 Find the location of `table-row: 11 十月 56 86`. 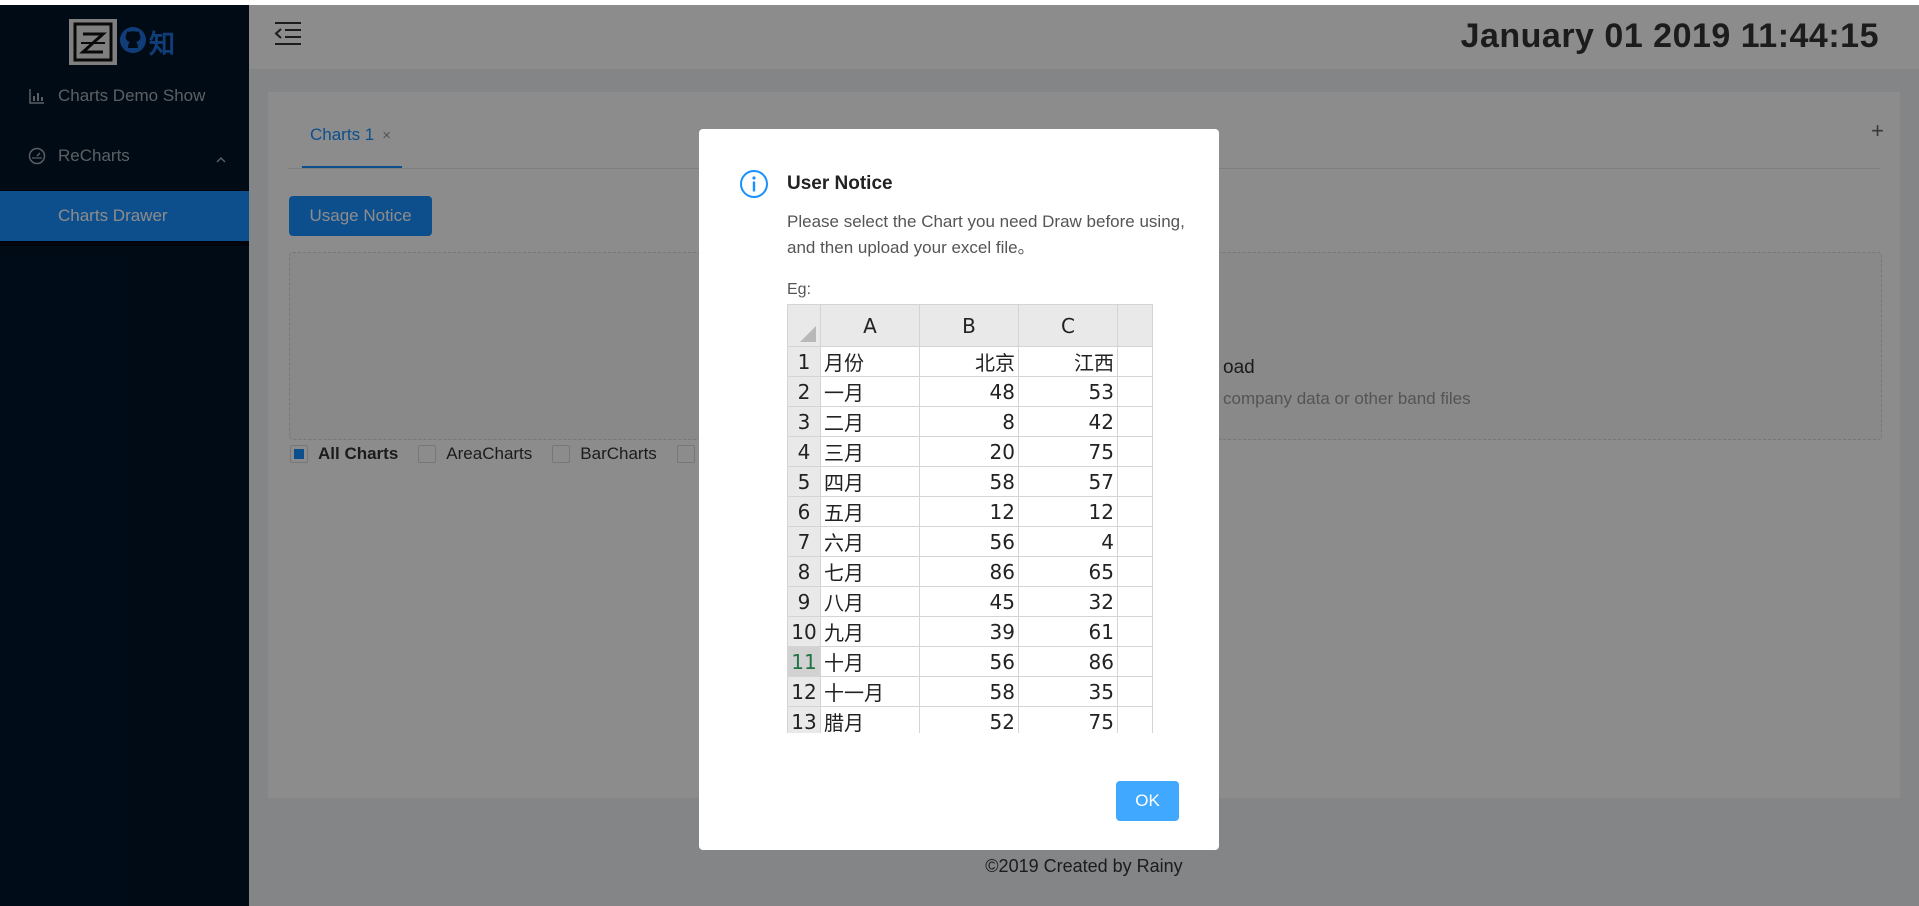

table-row: 11 十月 56 86 is located at coordinates (970, 661).